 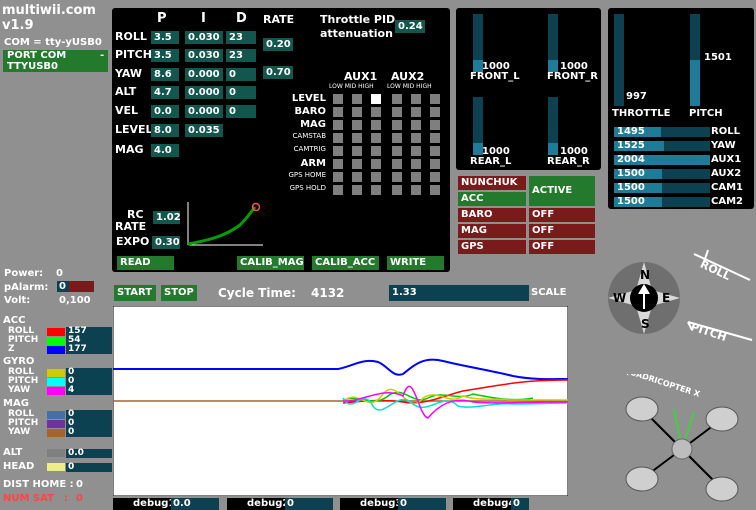 I want to click on acc-z-swatch, so click(x=56, y=350).